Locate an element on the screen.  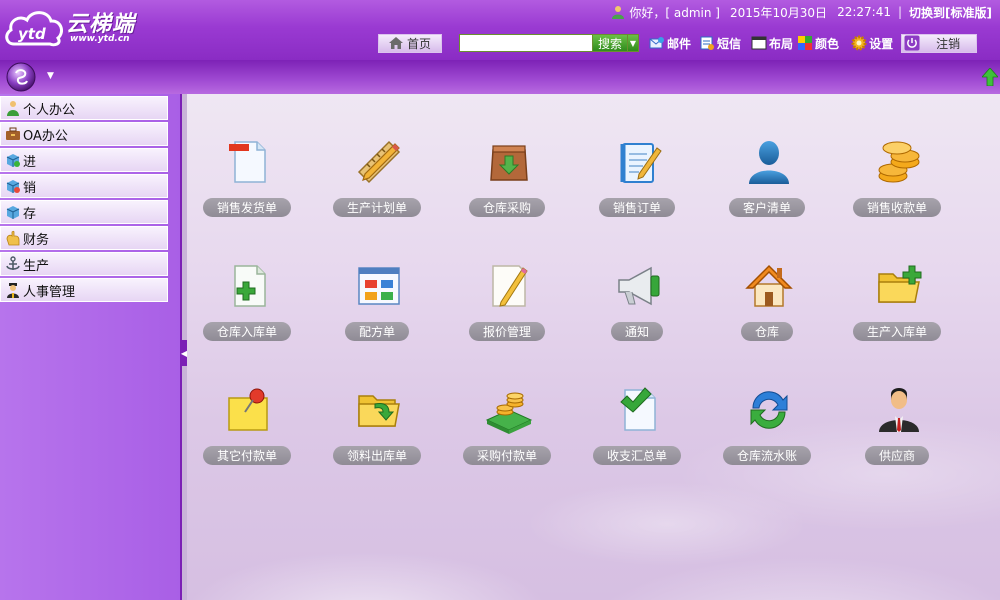
tile-customer-list: 客户清单 is located at coordinates (767, 193).